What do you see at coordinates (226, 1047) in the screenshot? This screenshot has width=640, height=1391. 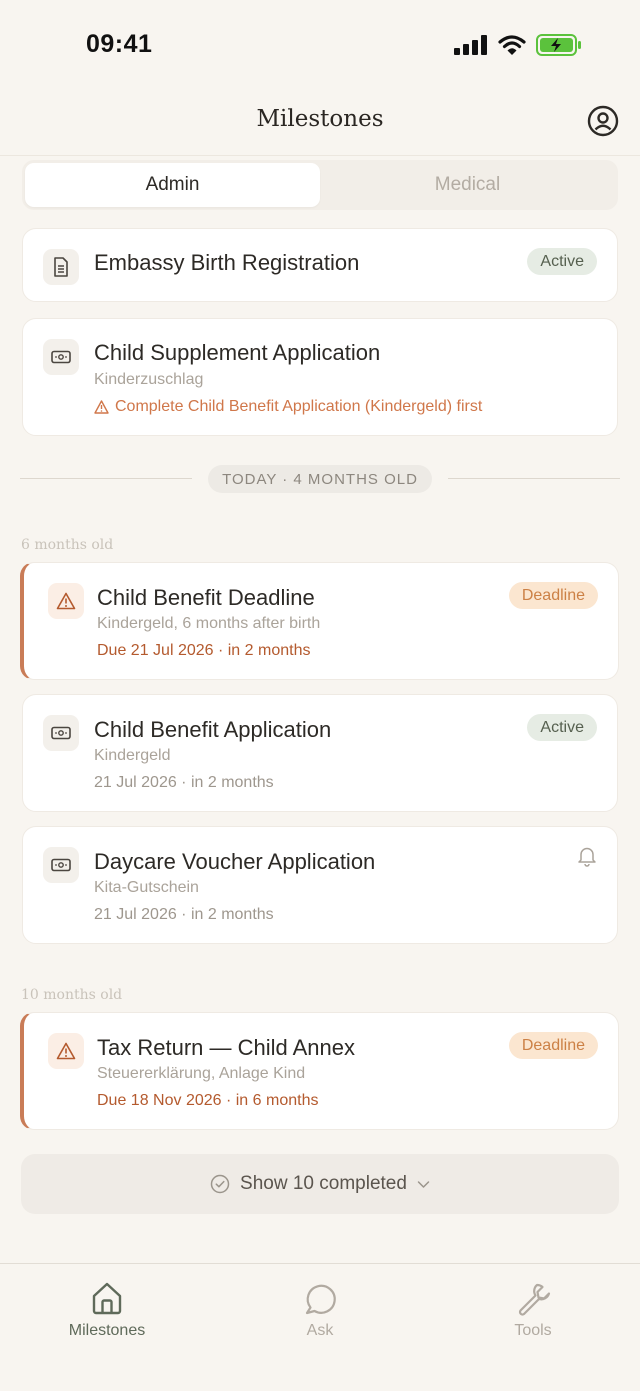 I see `card-title: Tax Return — Child Annex` at bounding box center [226, 1047].